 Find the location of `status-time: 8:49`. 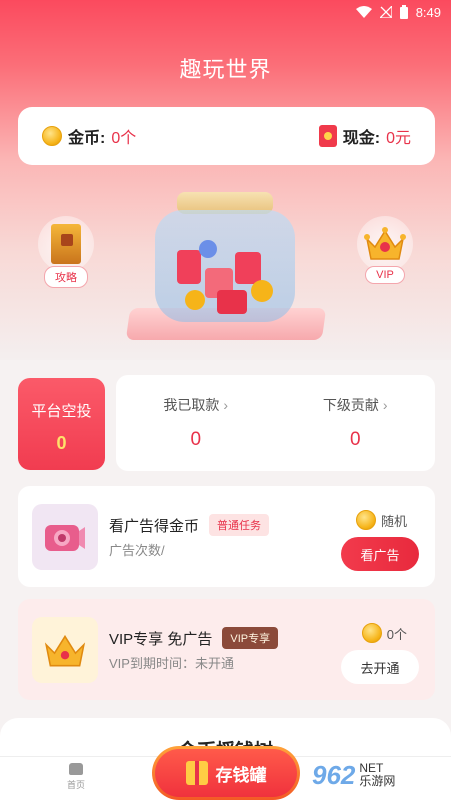

status-time: 8:49 is located at coordinates (428, 12).